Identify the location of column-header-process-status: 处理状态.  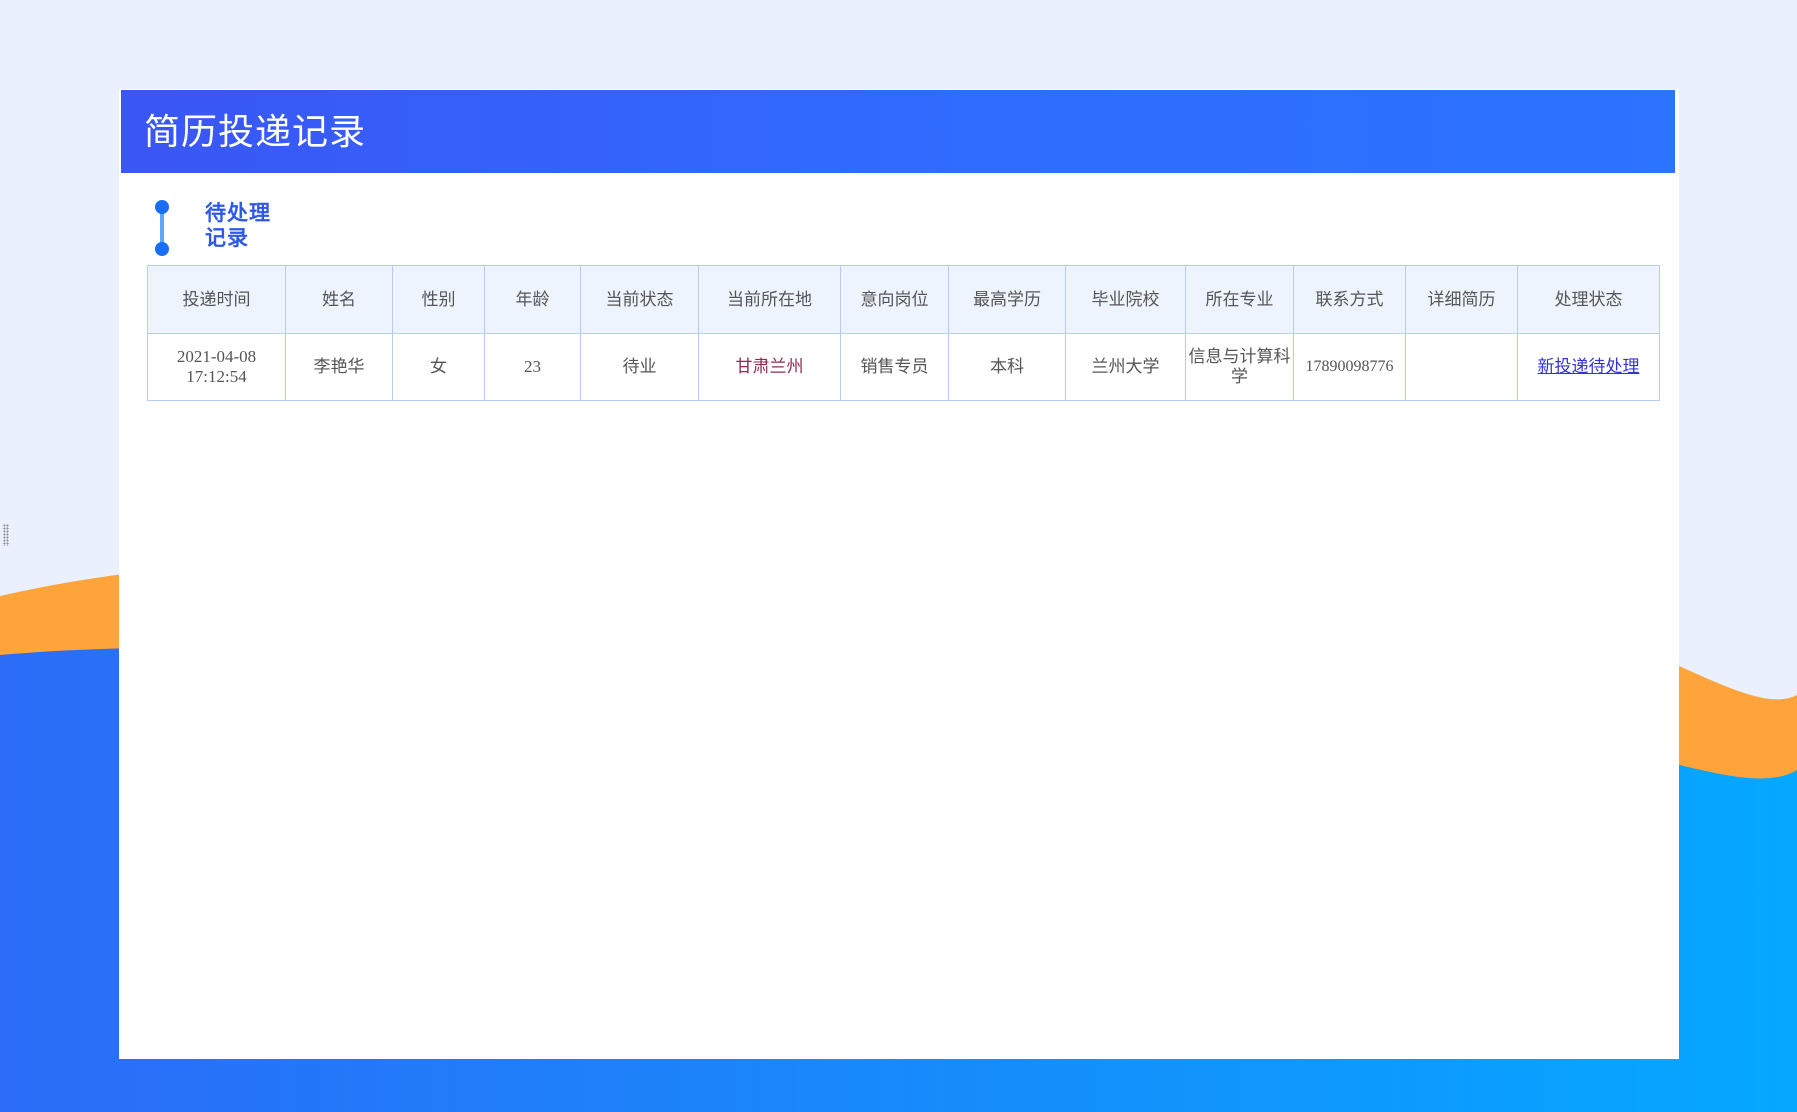
(1588, 299).